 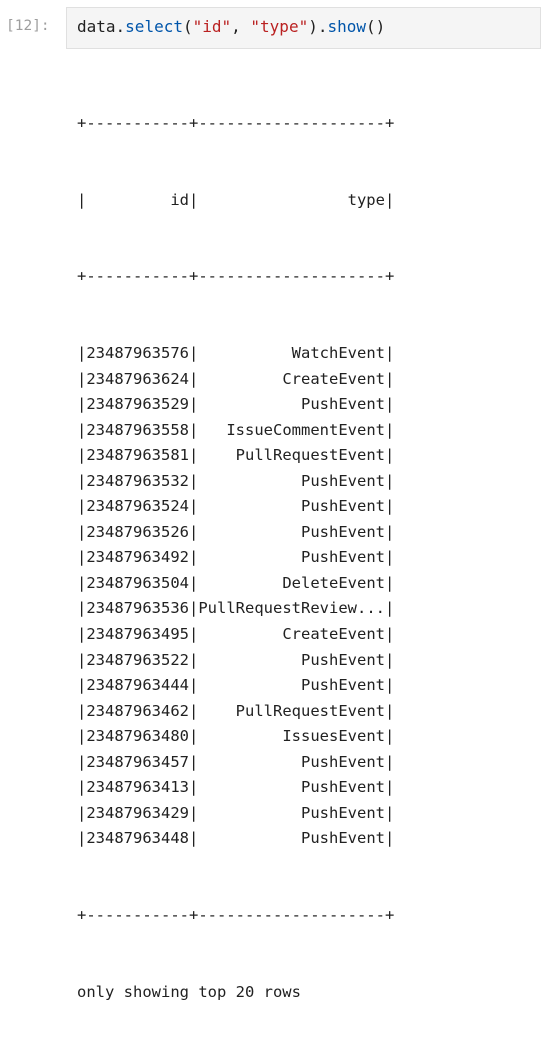 What do you see at coordinates (137, 787) in the screenshot?
I see `cell-id: 23487963413` at bounding box center [137, 787].